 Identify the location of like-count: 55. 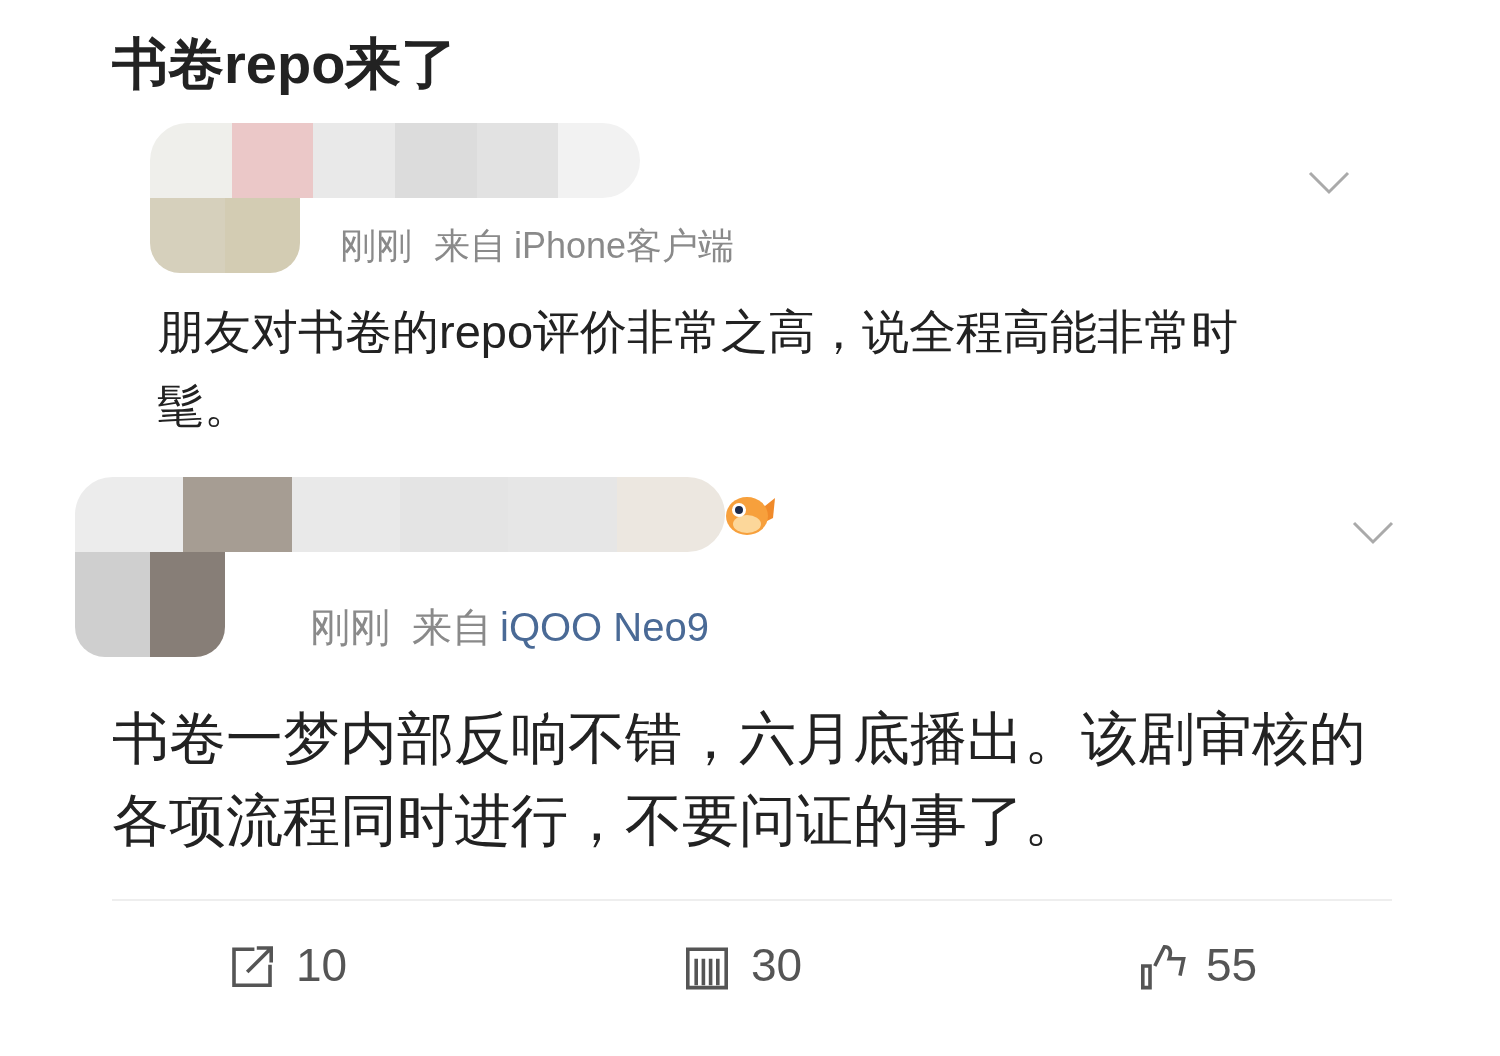
(1232, 966).